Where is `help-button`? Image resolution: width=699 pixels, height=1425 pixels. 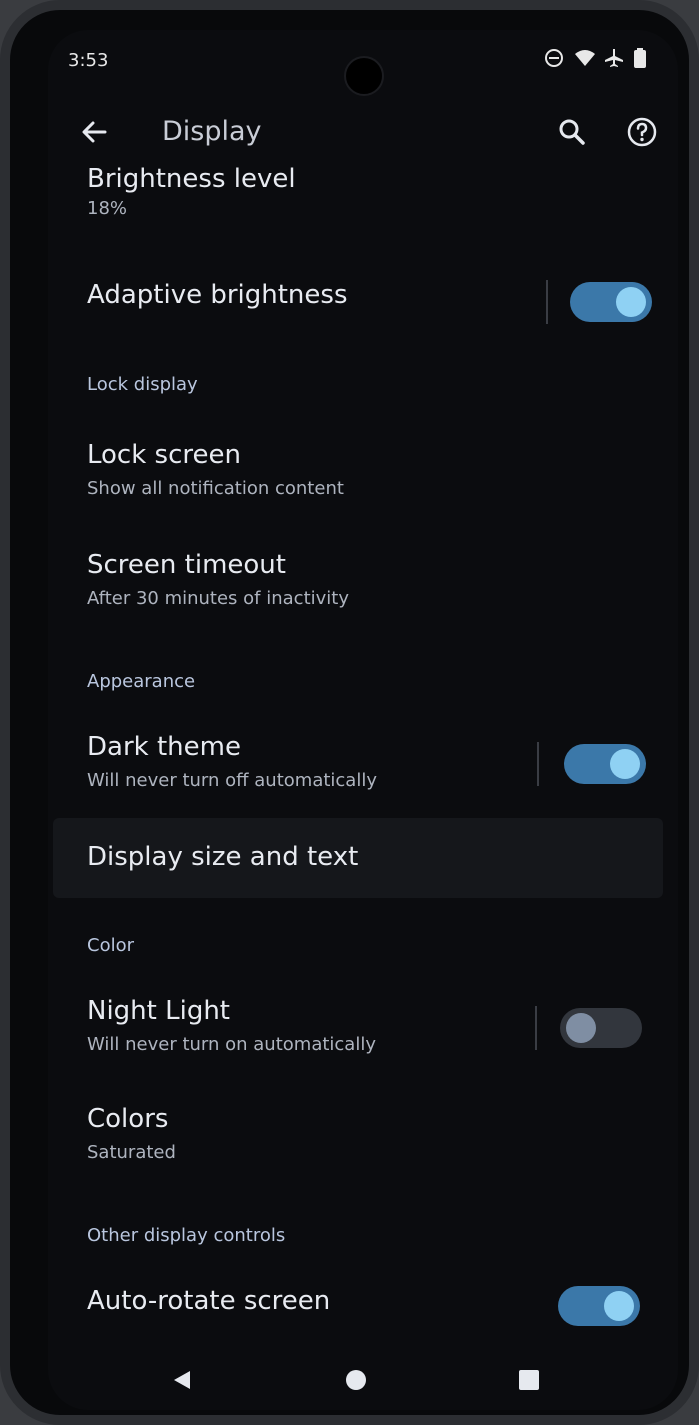 help-button is located at coordinates (642, 132).